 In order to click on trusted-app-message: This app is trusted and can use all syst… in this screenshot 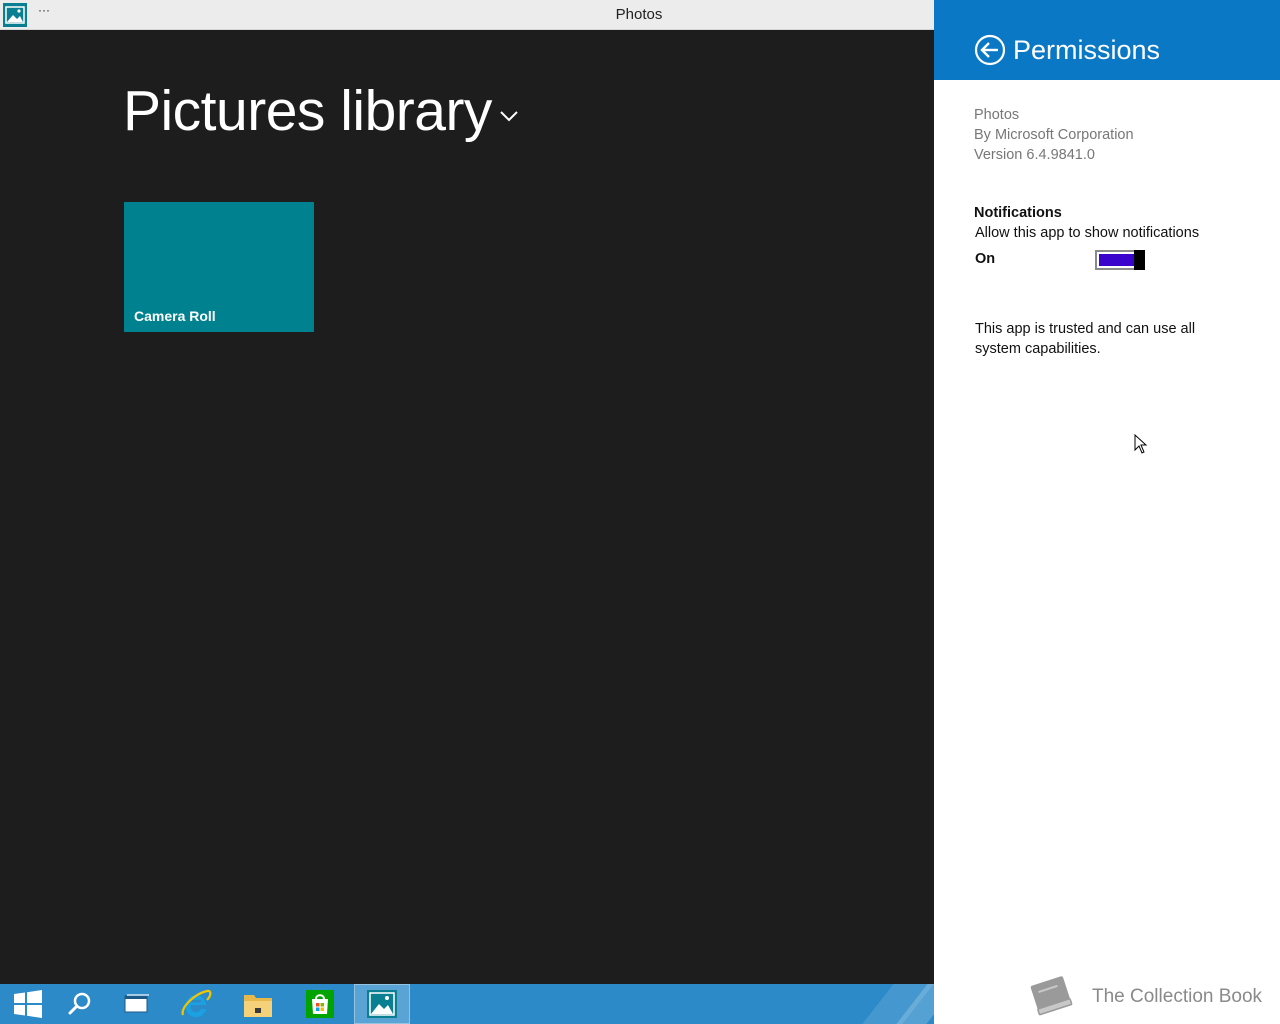, I will do `click(1085, 339)`.